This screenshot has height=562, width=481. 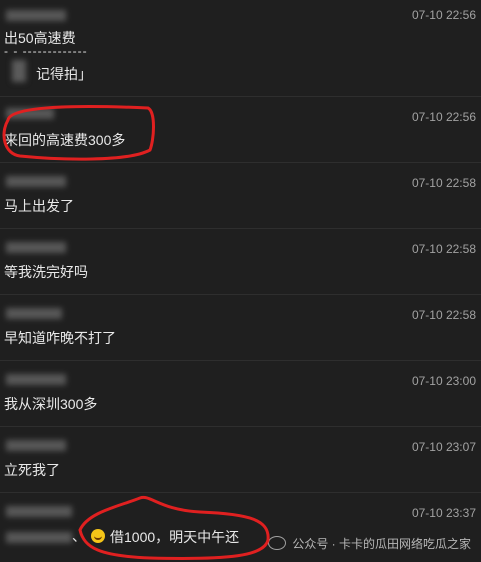 I want to click on watermark: 公众号 · 卡卡的瓜田网络吃瓜之家, so click(x=369, y=543).